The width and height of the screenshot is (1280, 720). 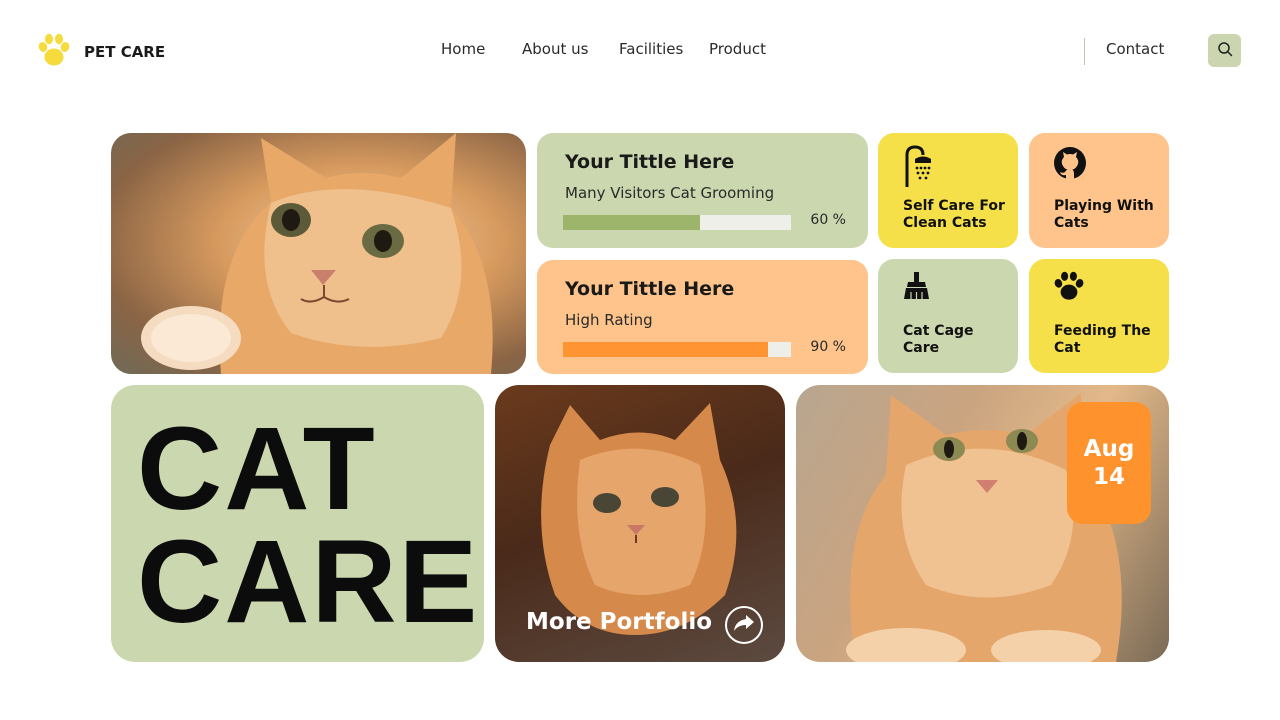 I want to click on date-day: 14, so click(x=1108, y=477).